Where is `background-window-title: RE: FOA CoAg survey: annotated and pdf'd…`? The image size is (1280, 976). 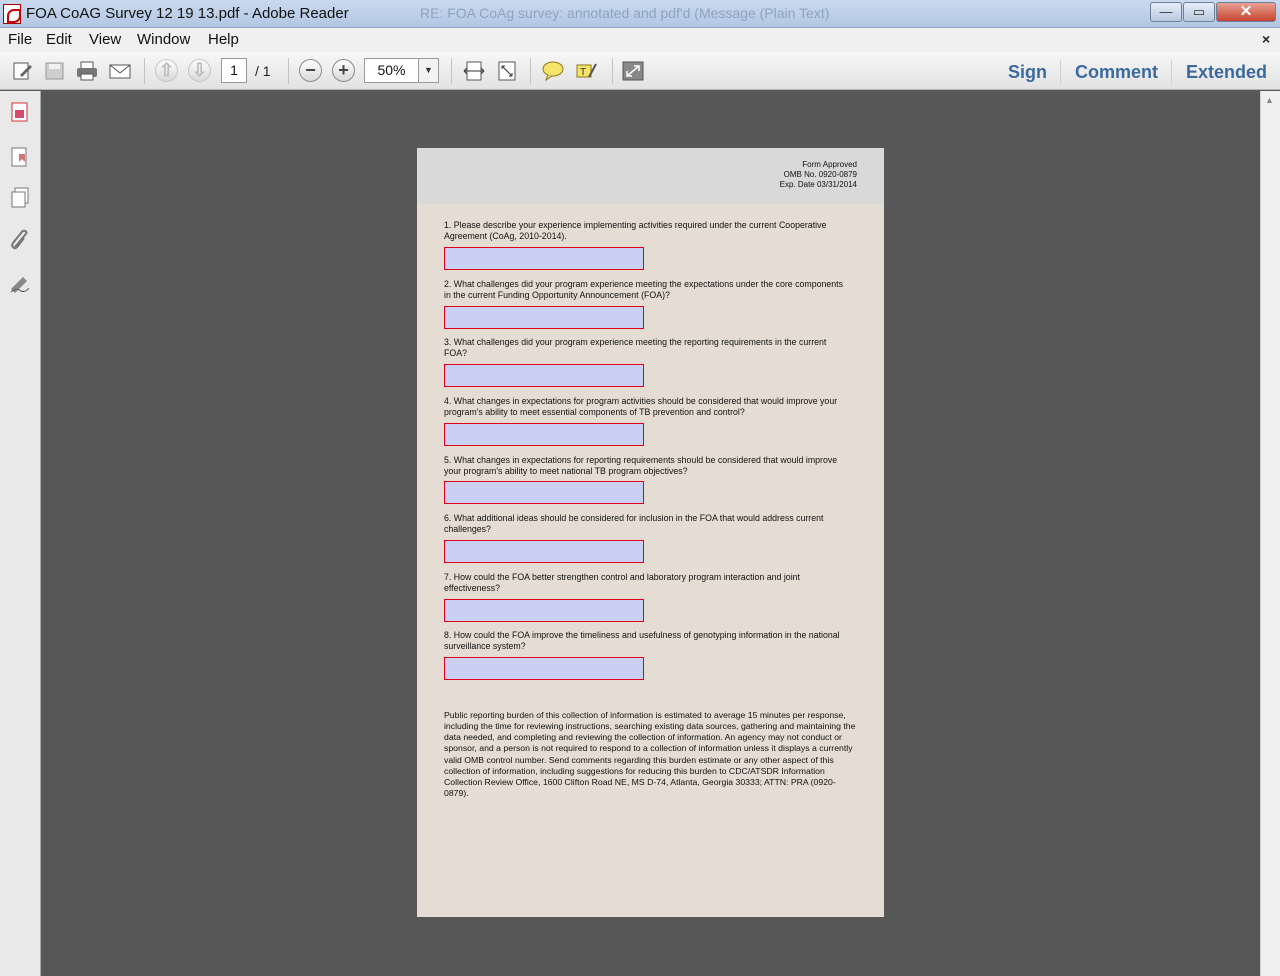 background-window-title: RE: FOA CoAg survey: annotated and pdf'd… is located at coordinates (625, 13).